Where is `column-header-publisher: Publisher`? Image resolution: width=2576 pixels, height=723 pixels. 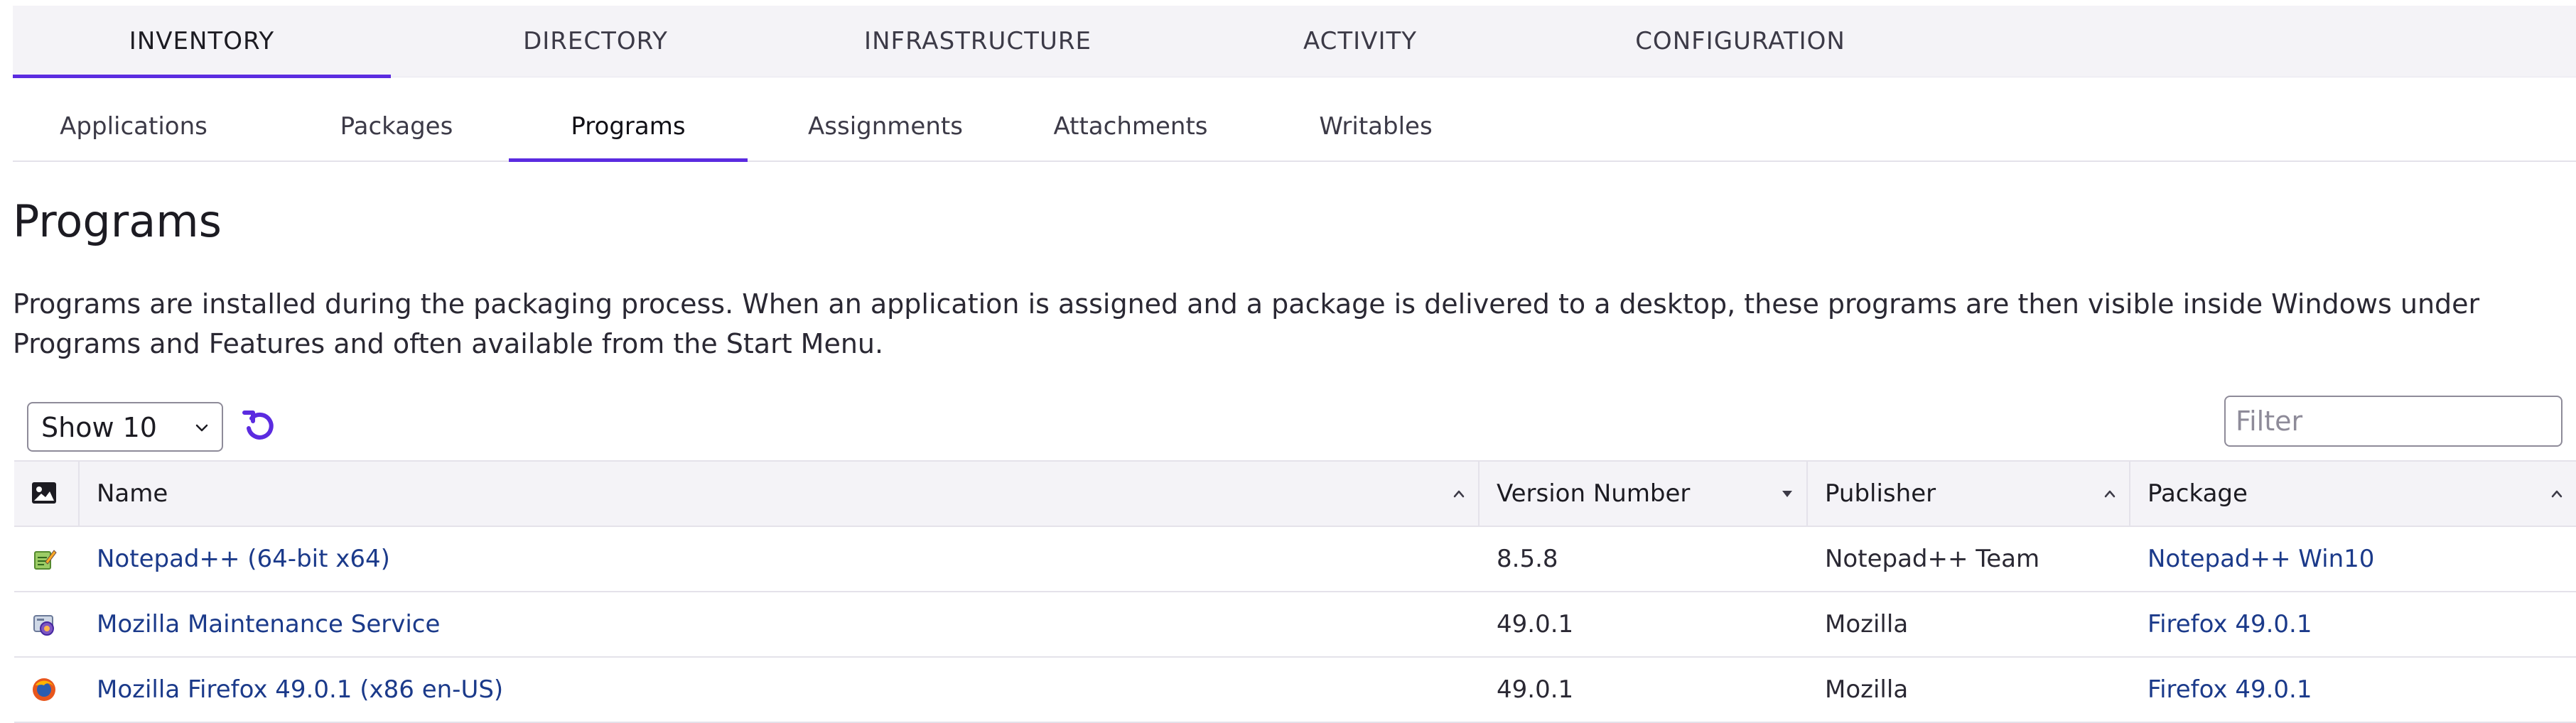 column-header-publisher: Publisher is located at coordinates (1969, 494).